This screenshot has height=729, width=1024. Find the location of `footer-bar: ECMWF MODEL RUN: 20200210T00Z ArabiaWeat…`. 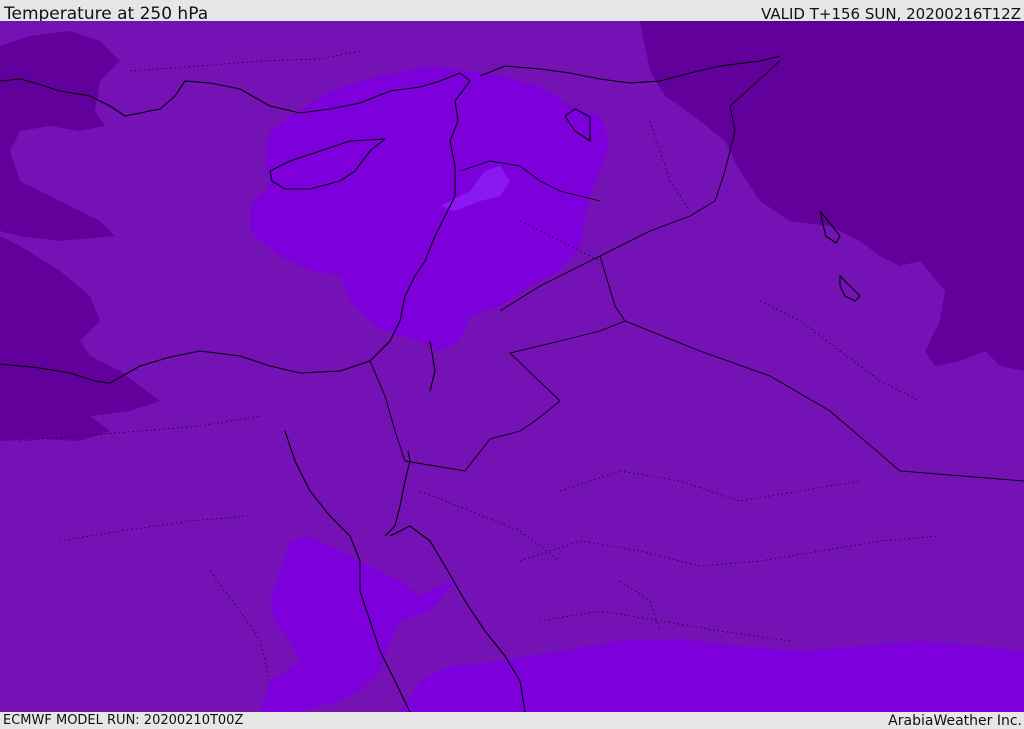

footer-bar: ECMWF MODEL RUN: 20200210T00Z ArabiaWeat… is located at coordinates (512, 720).